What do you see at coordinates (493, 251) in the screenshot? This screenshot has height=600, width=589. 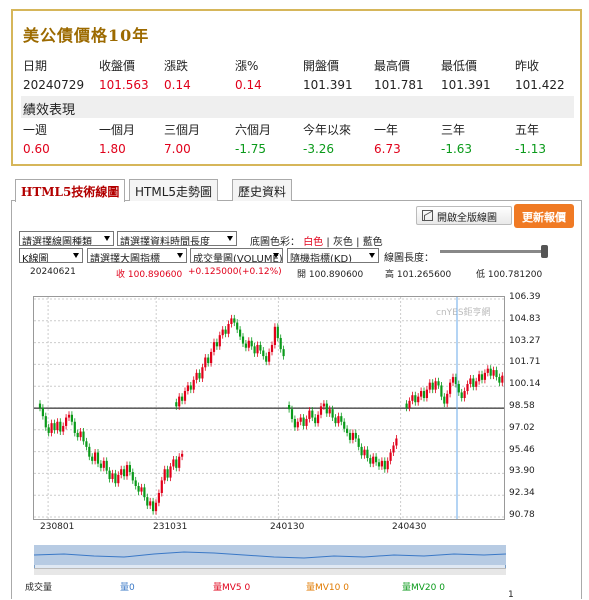 I see `chart-length-slider` at bounding box center [493, 251].